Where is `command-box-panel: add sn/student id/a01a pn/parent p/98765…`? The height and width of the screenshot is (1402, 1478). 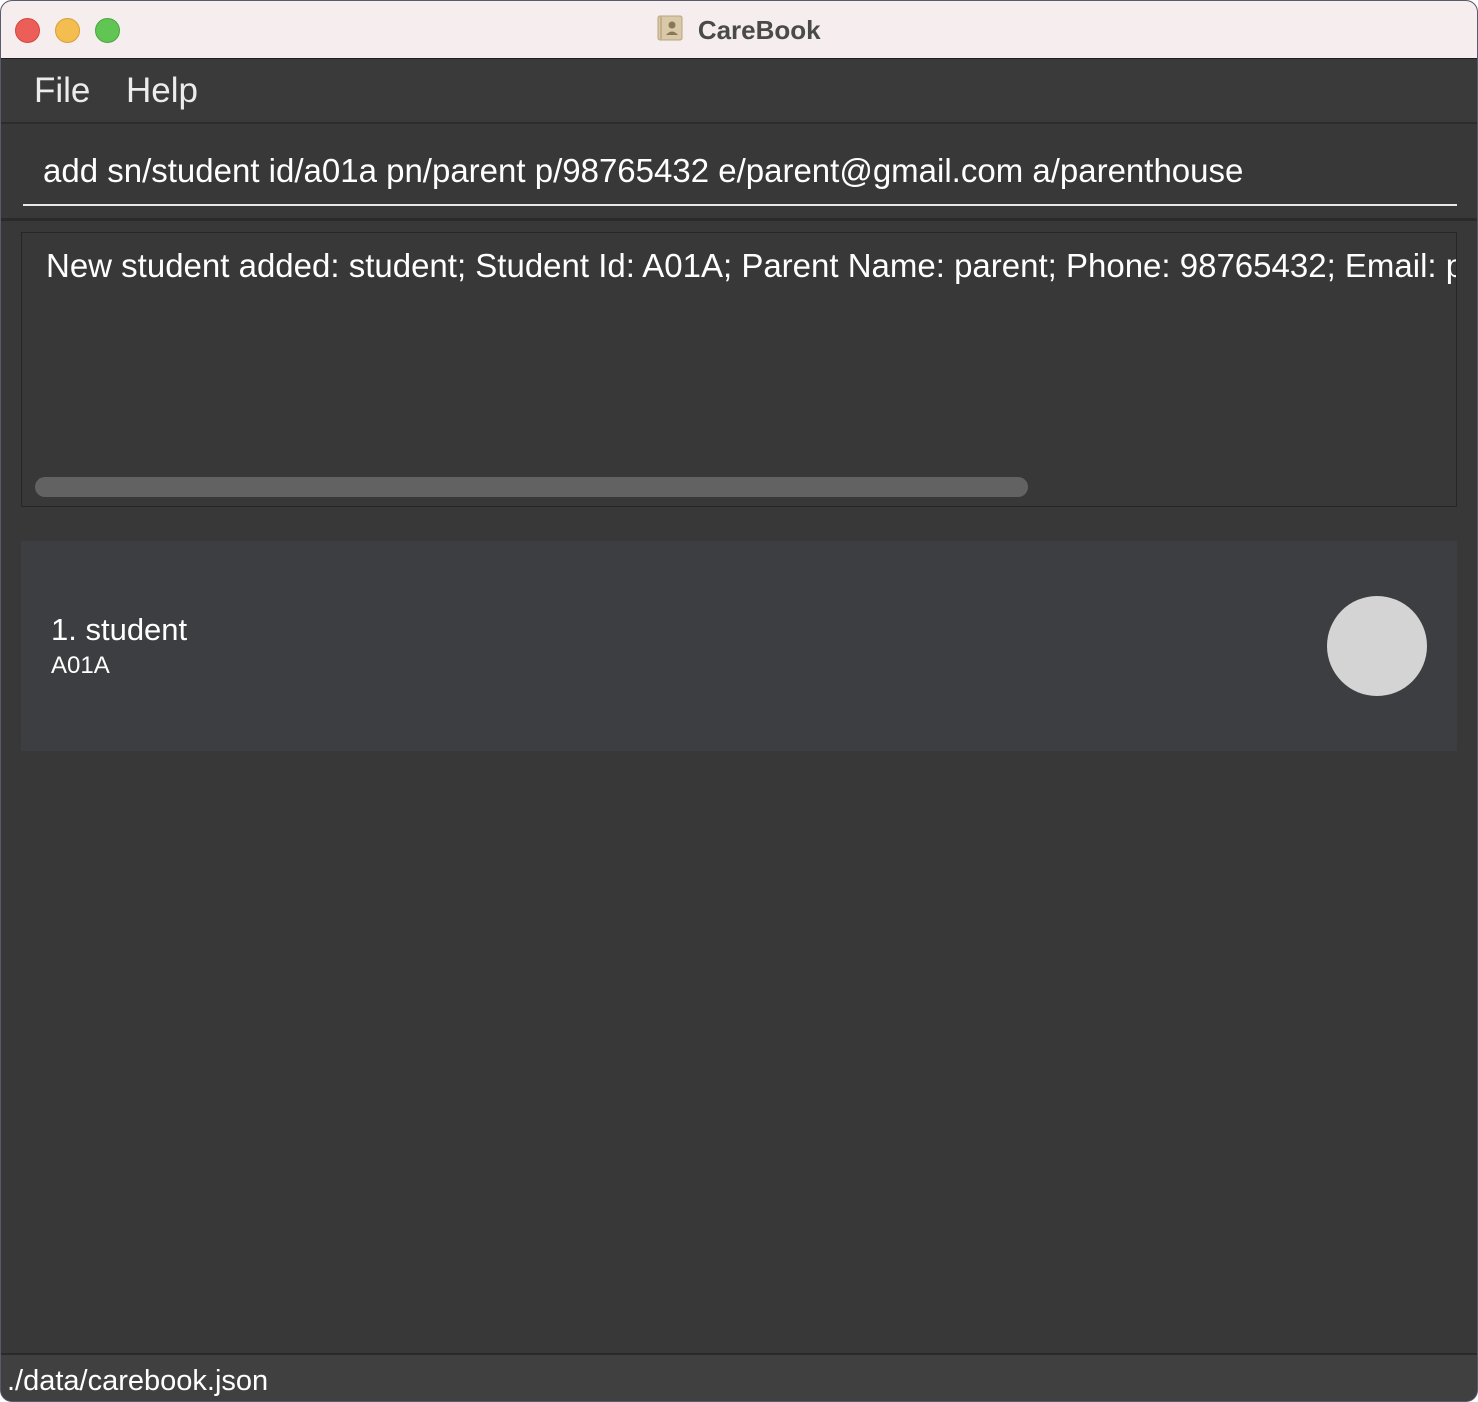
command-box-panel: add sn/student id/a01a pn/parent p/98765… is located at coordinates (739, 172).